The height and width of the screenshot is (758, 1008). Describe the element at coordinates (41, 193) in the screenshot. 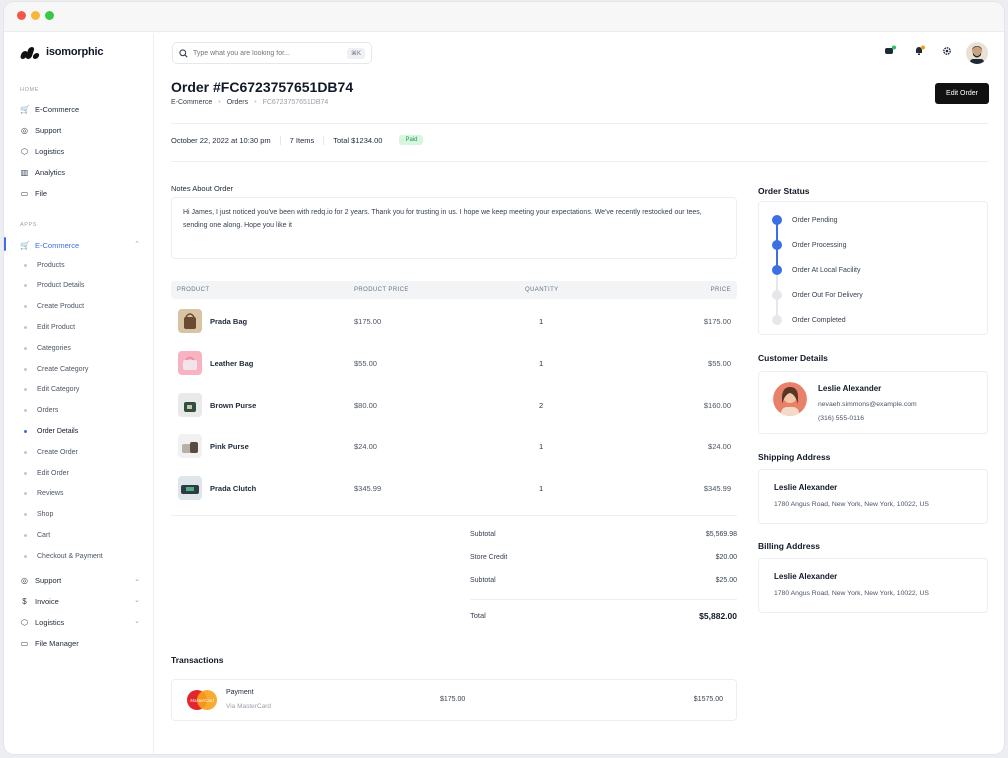

I see `sidebar-item-label: File` at that location.